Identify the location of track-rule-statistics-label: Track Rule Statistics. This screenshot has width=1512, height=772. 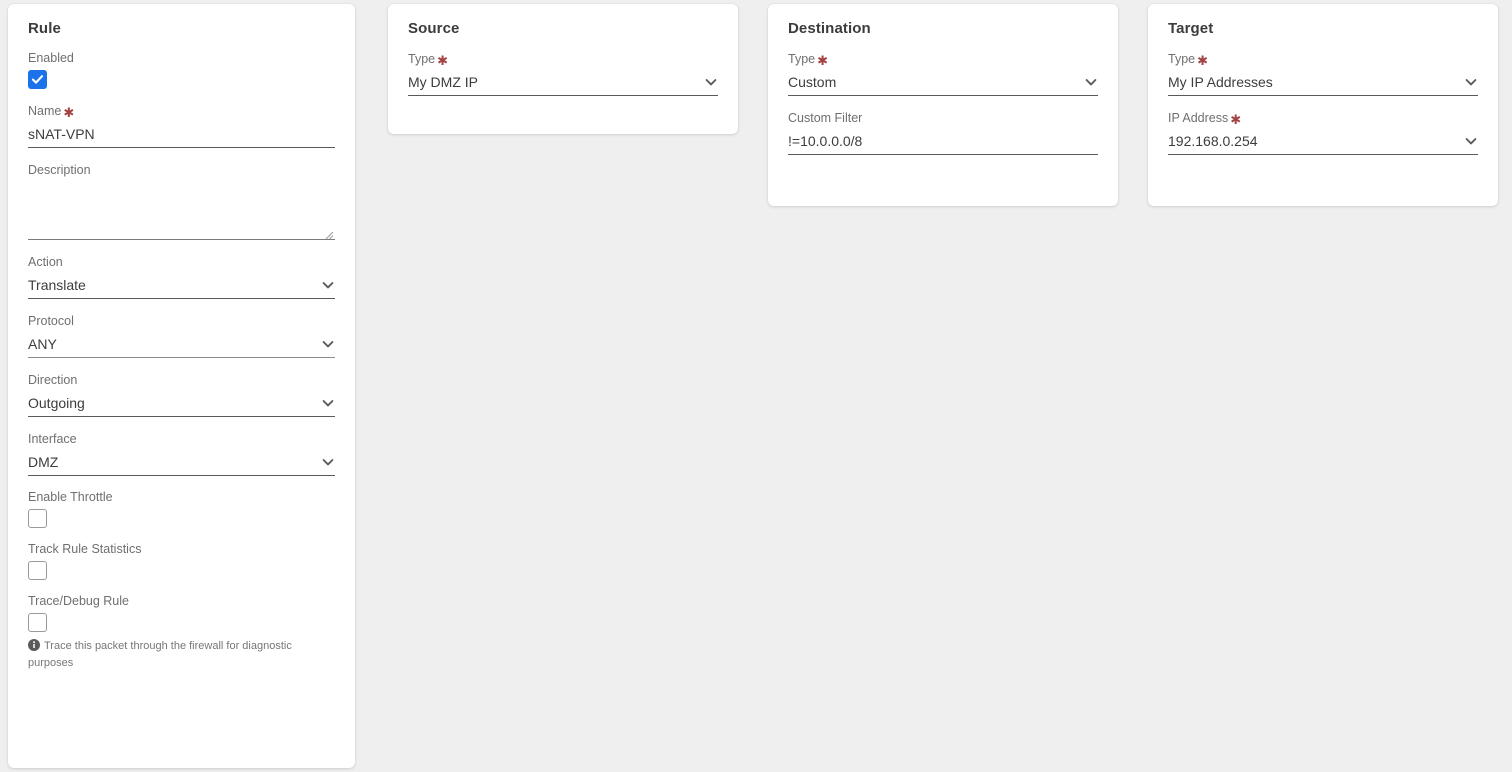
(85, 549).